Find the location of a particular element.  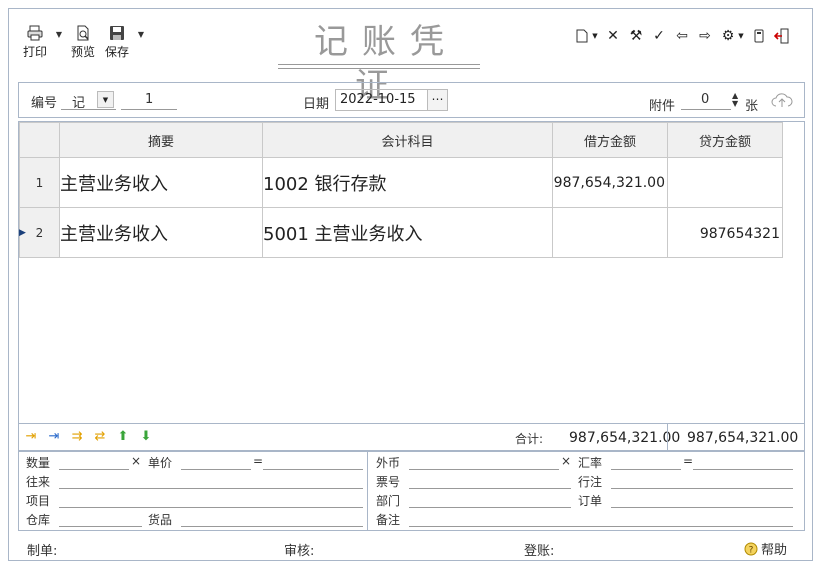

cloud-upload-icon is located at coordinates (782, 102).